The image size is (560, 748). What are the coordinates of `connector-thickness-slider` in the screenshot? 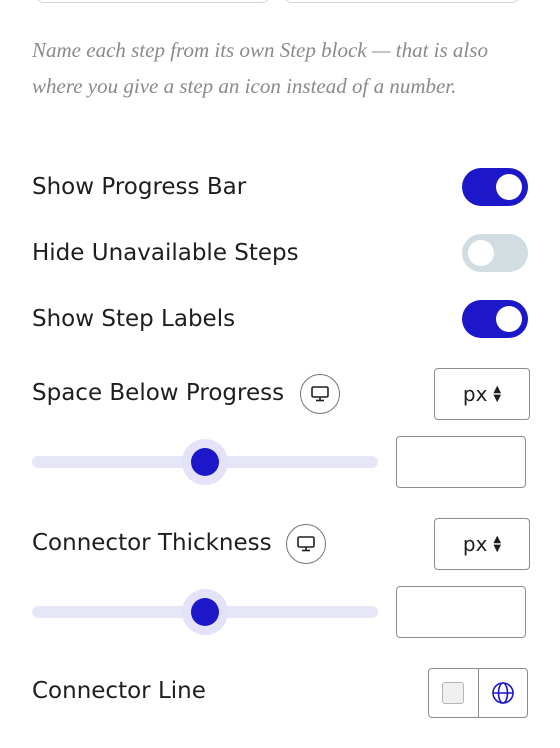 It's located at (205, 612).